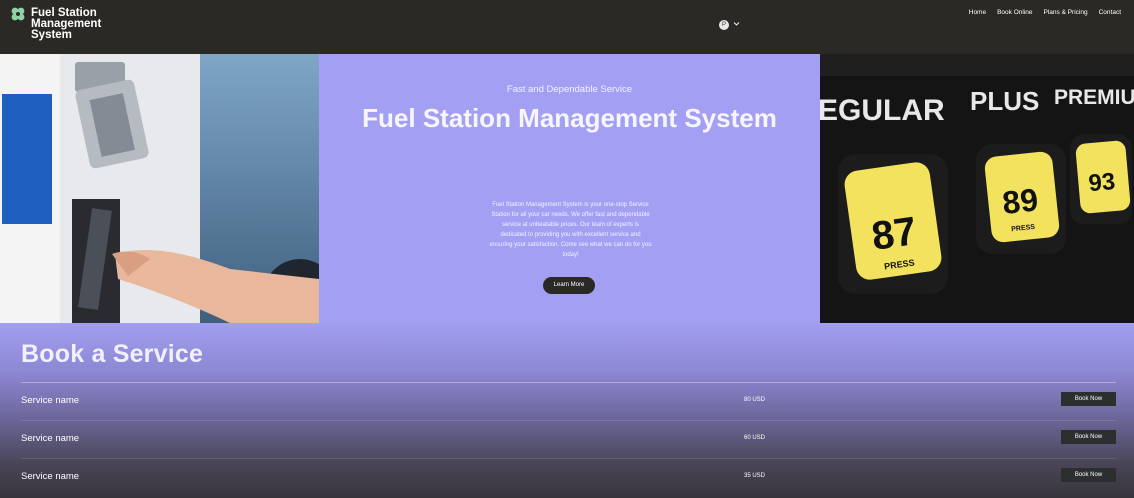 This screenshot has width=1134, height=498. What do you see at coordinates (1101, 182) in the screenshot?
I see `octane-93: 93` at bounding box center [1101, 182].